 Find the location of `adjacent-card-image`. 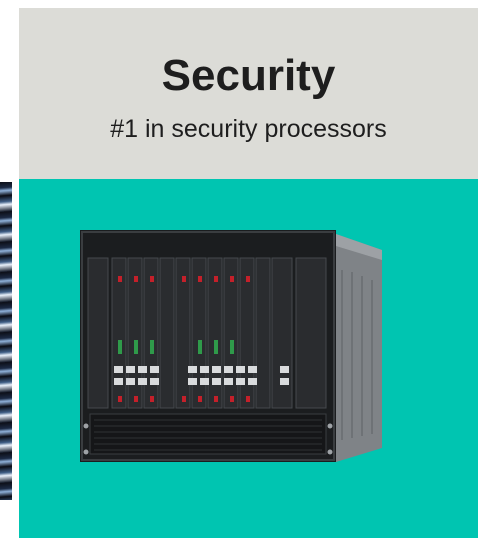

adjacent-card-image is located at coordinates (6, 341).